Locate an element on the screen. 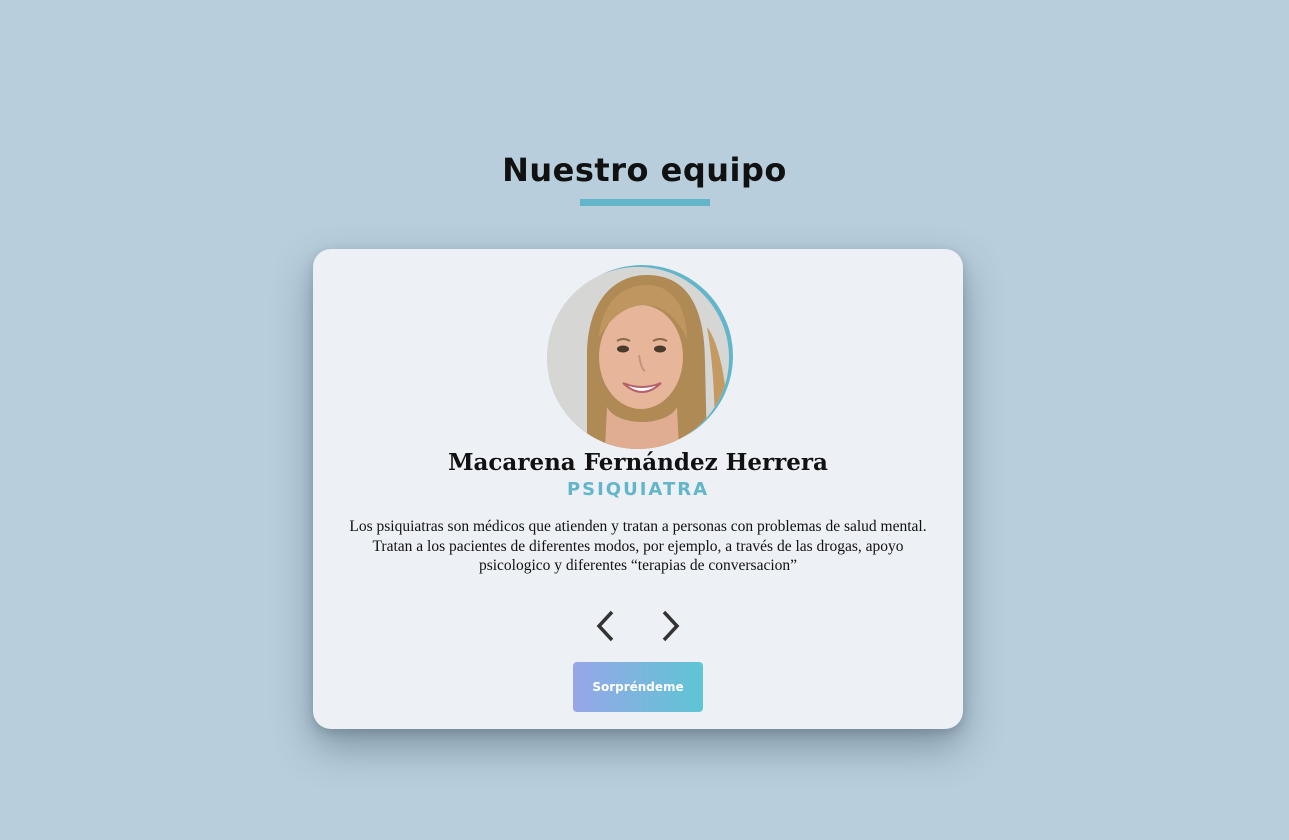  member-role: PSIQUIATRA is located at coordinates (638, 489).